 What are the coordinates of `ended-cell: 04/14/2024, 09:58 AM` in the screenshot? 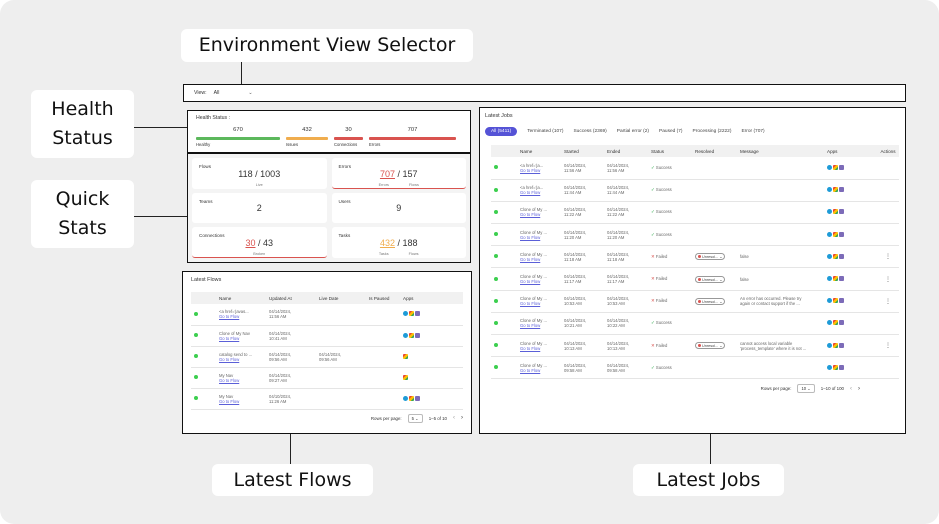 It's located at (626, 368).